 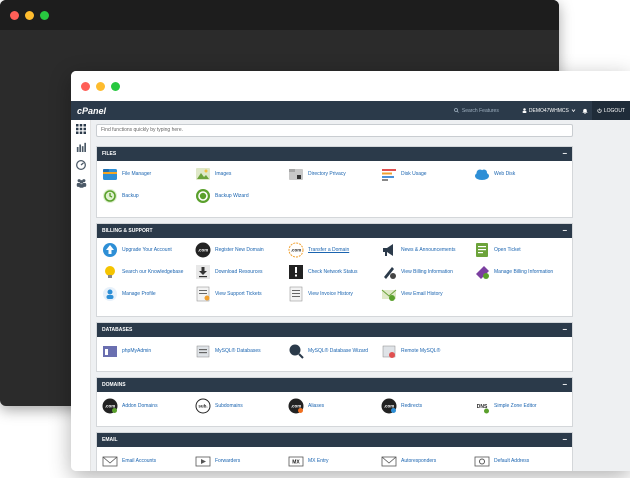 I want to click on register-dotcom-text: .com, so click(x=203, y=250).